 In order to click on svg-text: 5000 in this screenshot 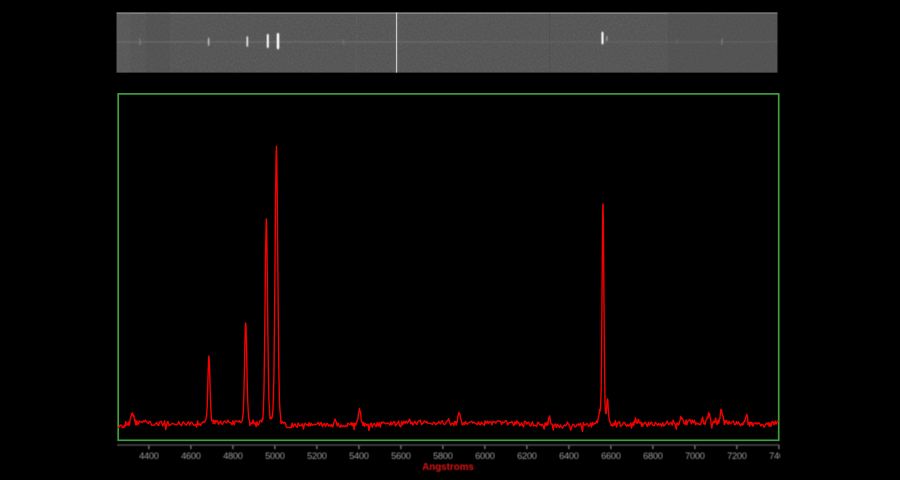, I will do `click(275, 456)`.